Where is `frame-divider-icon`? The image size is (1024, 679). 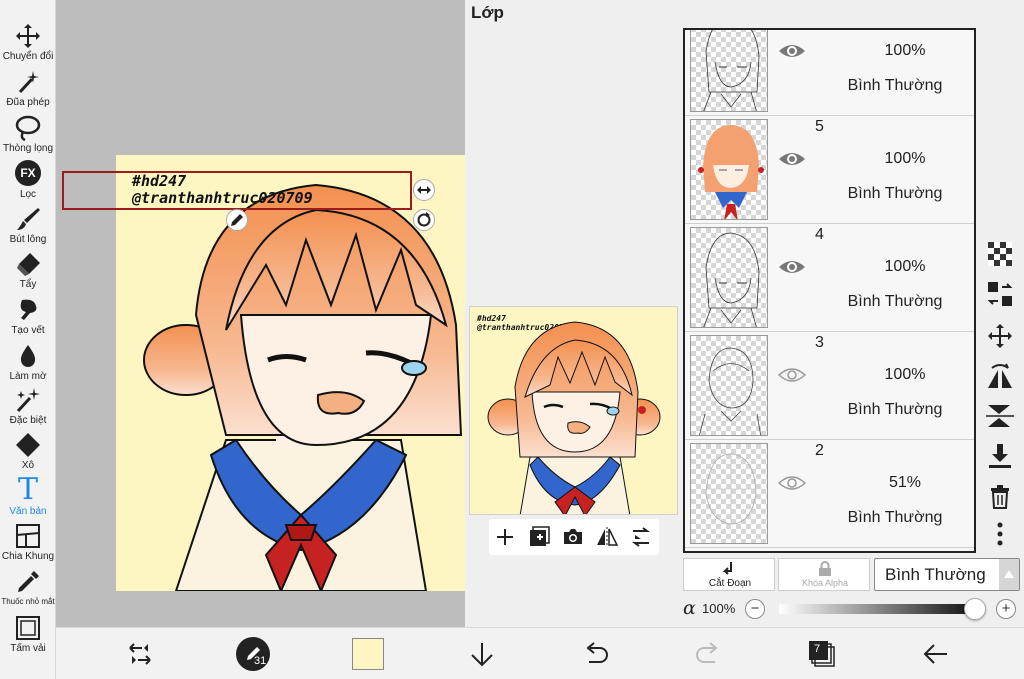
frame-divider-icon is located at coordinates (28, 536).